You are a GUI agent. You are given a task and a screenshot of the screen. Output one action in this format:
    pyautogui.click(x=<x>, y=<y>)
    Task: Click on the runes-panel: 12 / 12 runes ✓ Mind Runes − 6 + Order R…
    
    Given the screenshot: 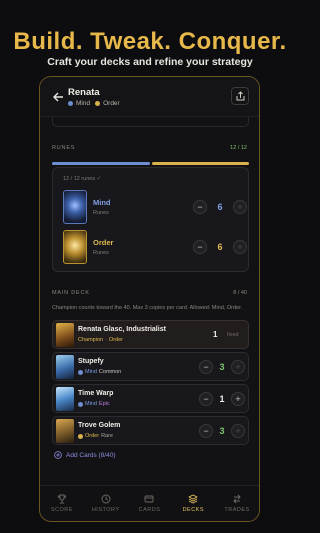 What is the action you would take?
    pyautogui.click(x=150, y=219)
    